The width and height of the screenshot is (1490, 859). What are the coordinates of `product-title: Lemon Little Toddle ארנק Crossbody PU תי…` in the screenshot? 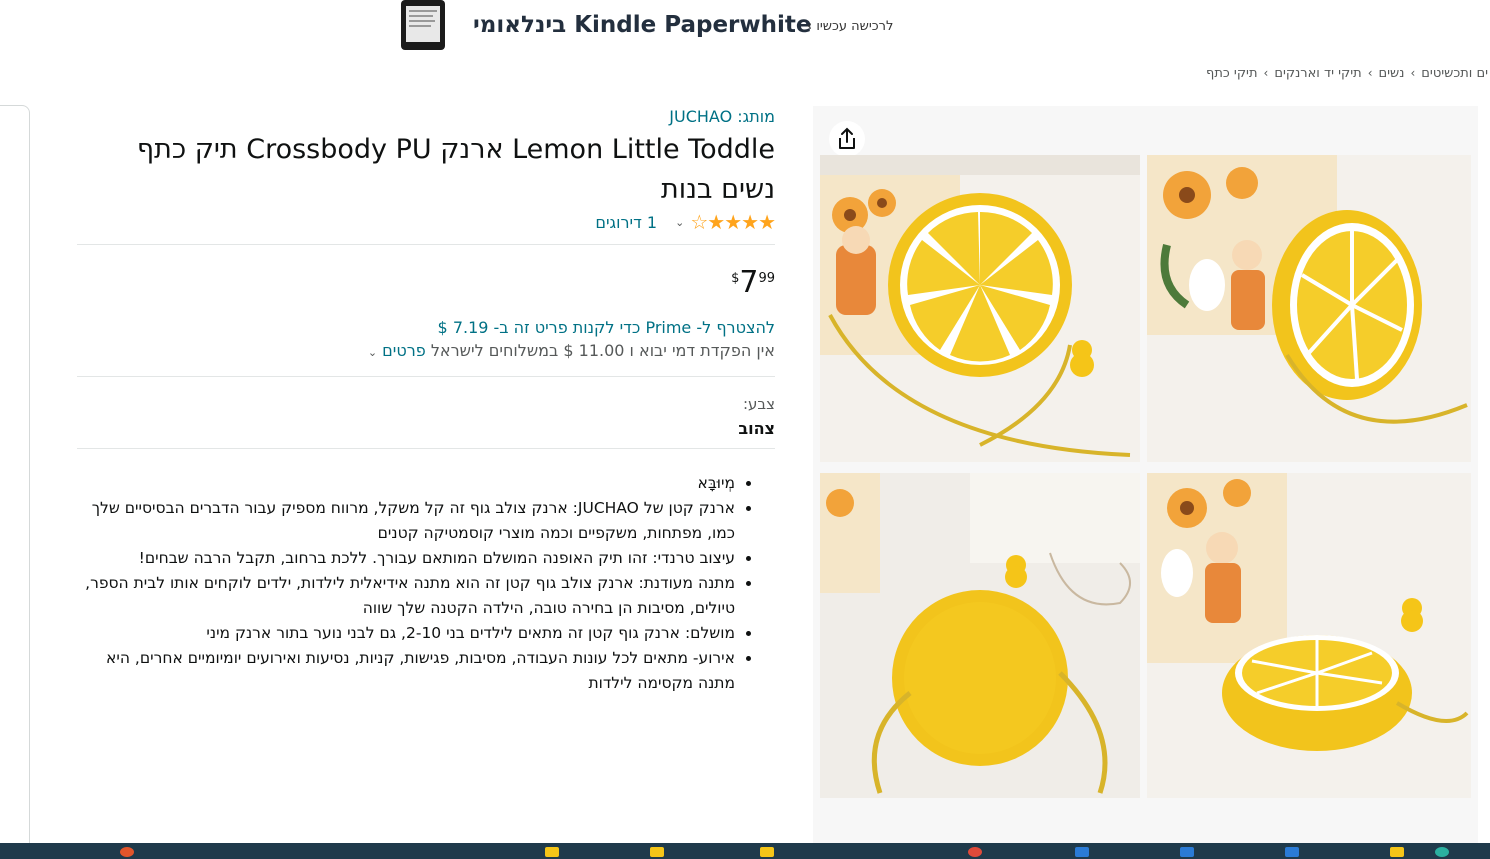 It's located at (455, 169).